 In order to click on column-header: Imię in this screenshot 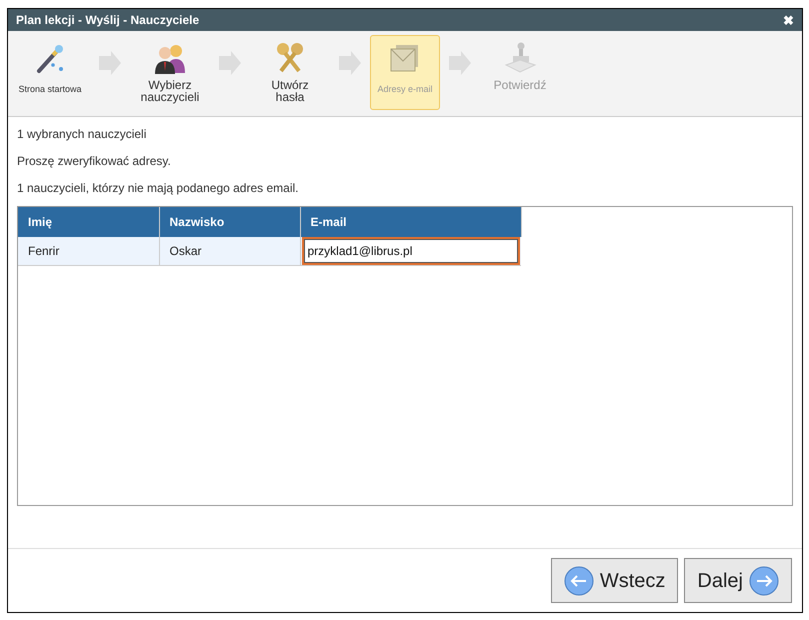, I will do `click(88, 222)`.